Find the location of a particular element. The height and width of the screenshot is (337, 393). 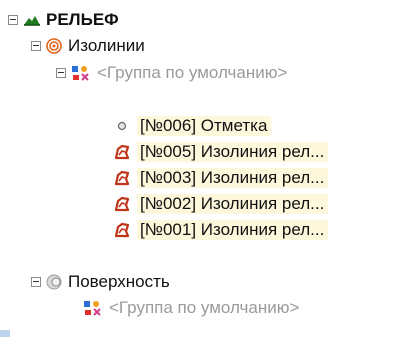

tree-node-label: Поверхность is located at coordinates (119, 281).